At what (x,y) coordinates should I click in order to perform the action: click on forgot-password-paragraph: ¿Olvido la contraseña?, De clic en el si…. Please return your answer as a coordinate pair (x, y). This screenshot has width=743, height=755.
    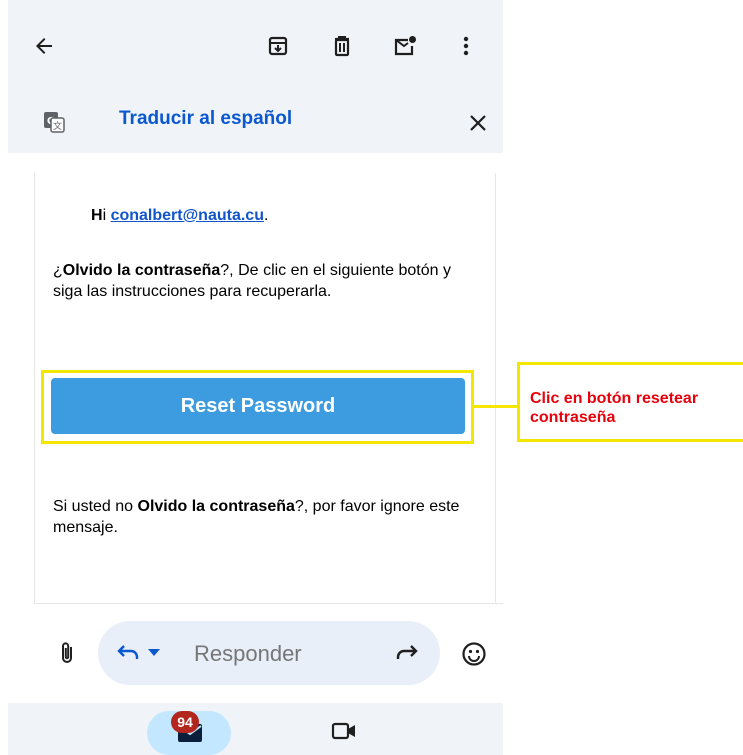
    Looking at the image, I should click on (252, 281).